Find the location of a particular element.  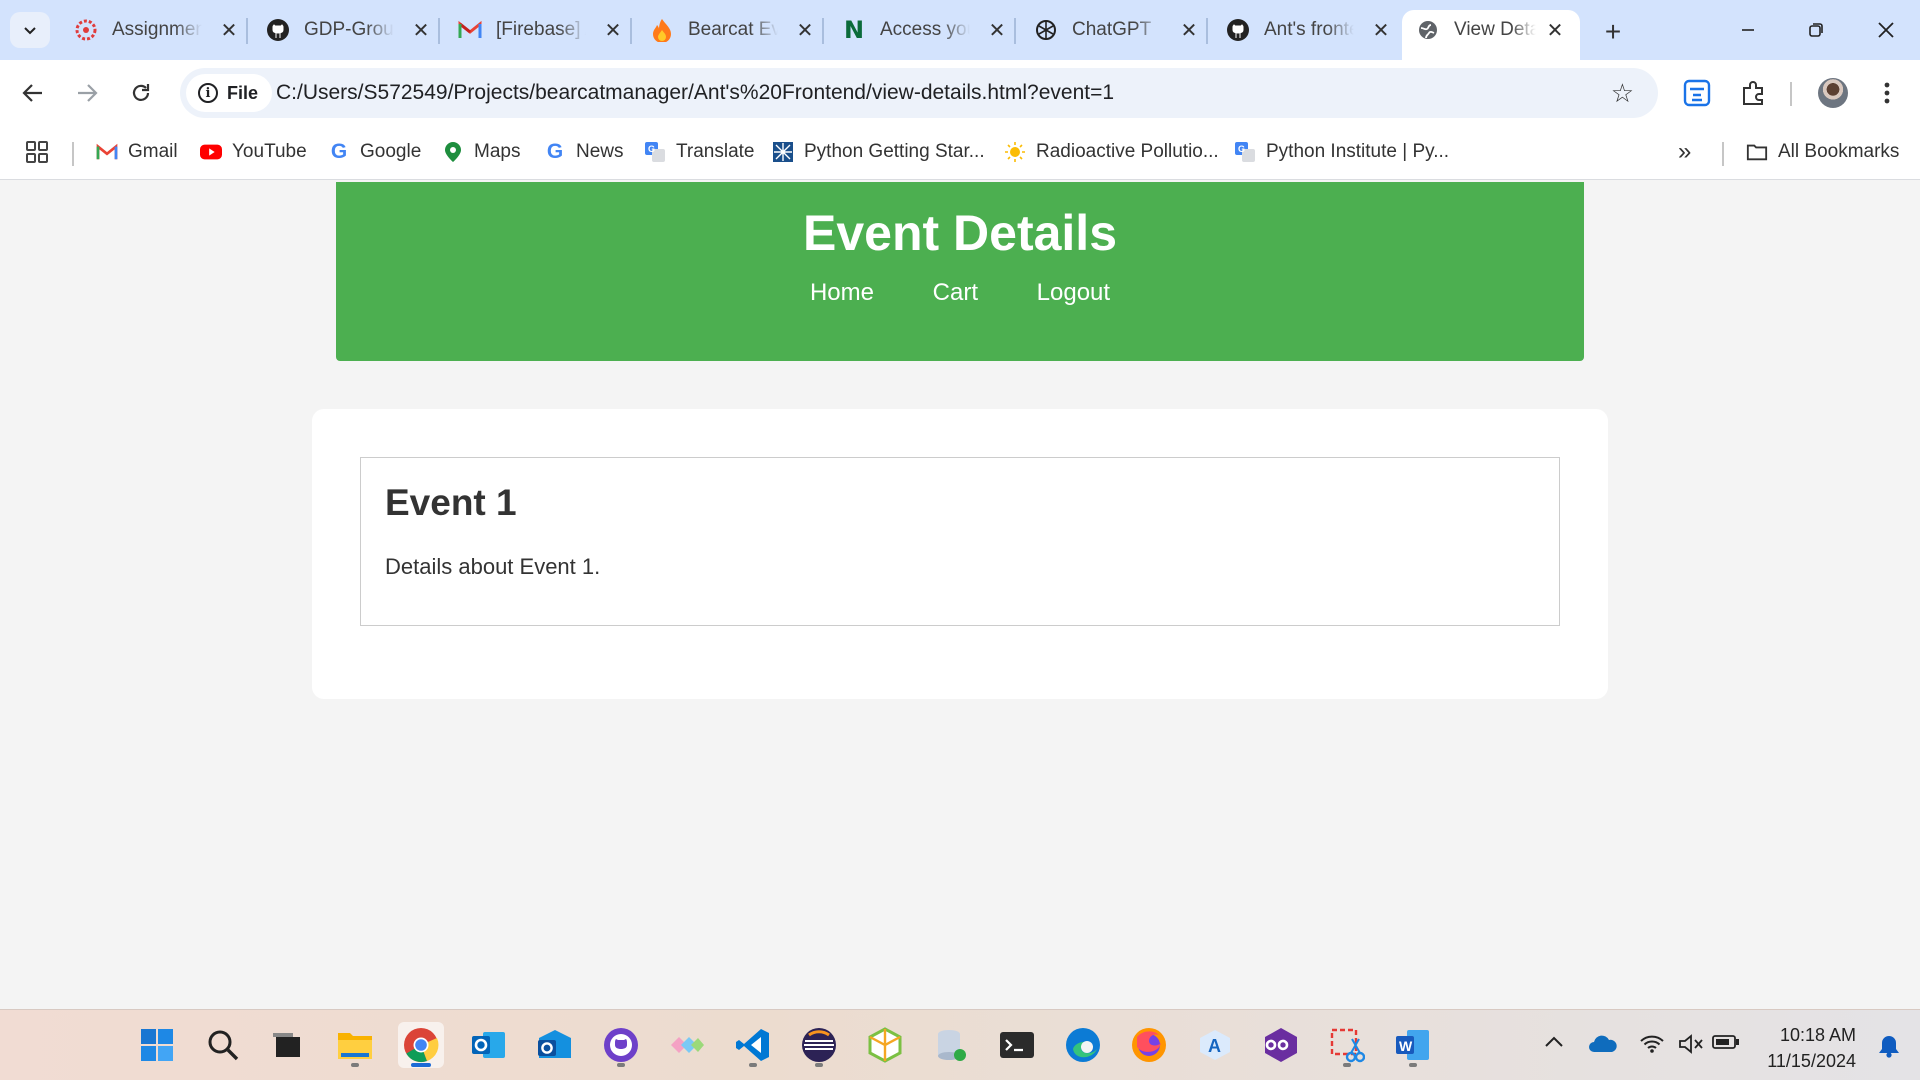

snipping-tool-icon is located at coordinates (1347, 1045).